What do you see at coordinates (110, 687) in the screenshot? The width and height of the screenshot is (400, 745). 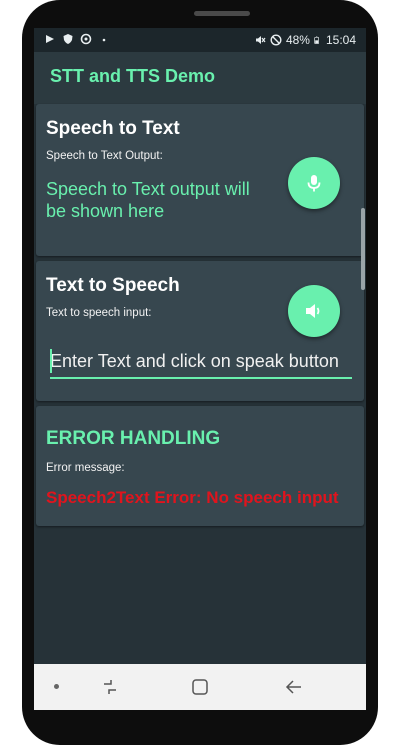 I see `recent-apps-icon` at bounding box center [110, 687].